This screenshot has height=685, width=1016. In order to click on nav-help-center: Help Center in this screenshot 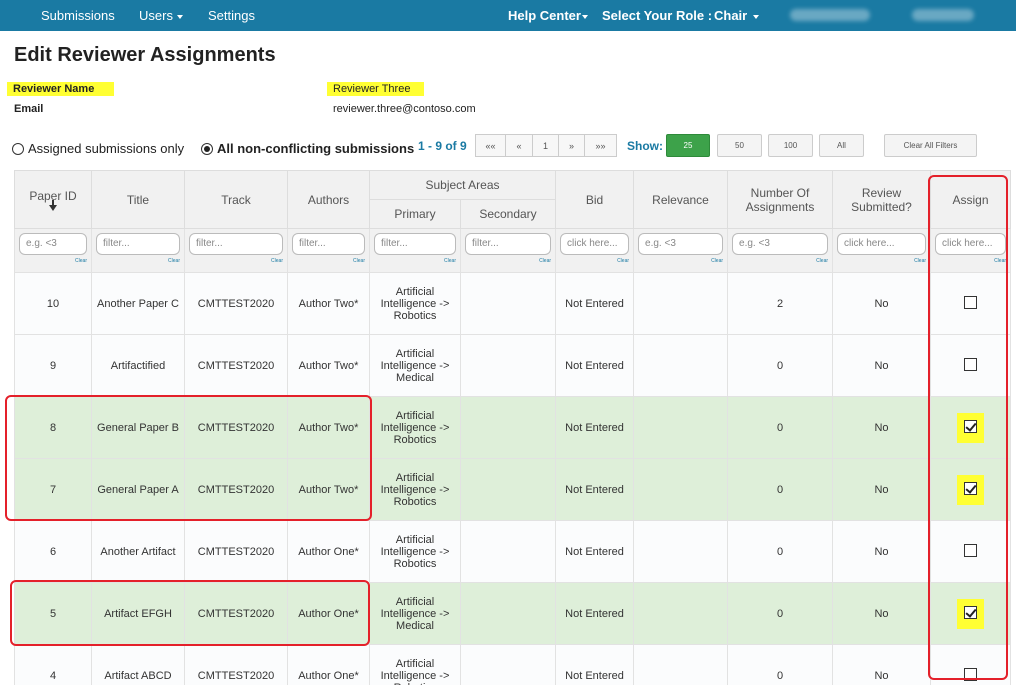, I will do `click(548, 15)`.